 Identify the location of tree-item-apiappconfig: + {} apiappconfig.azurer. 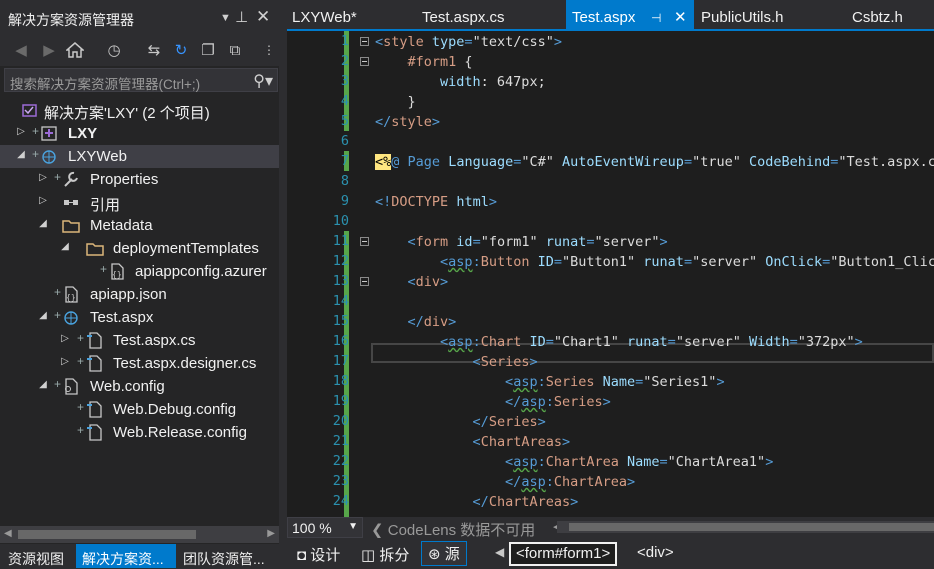
(139, 271).